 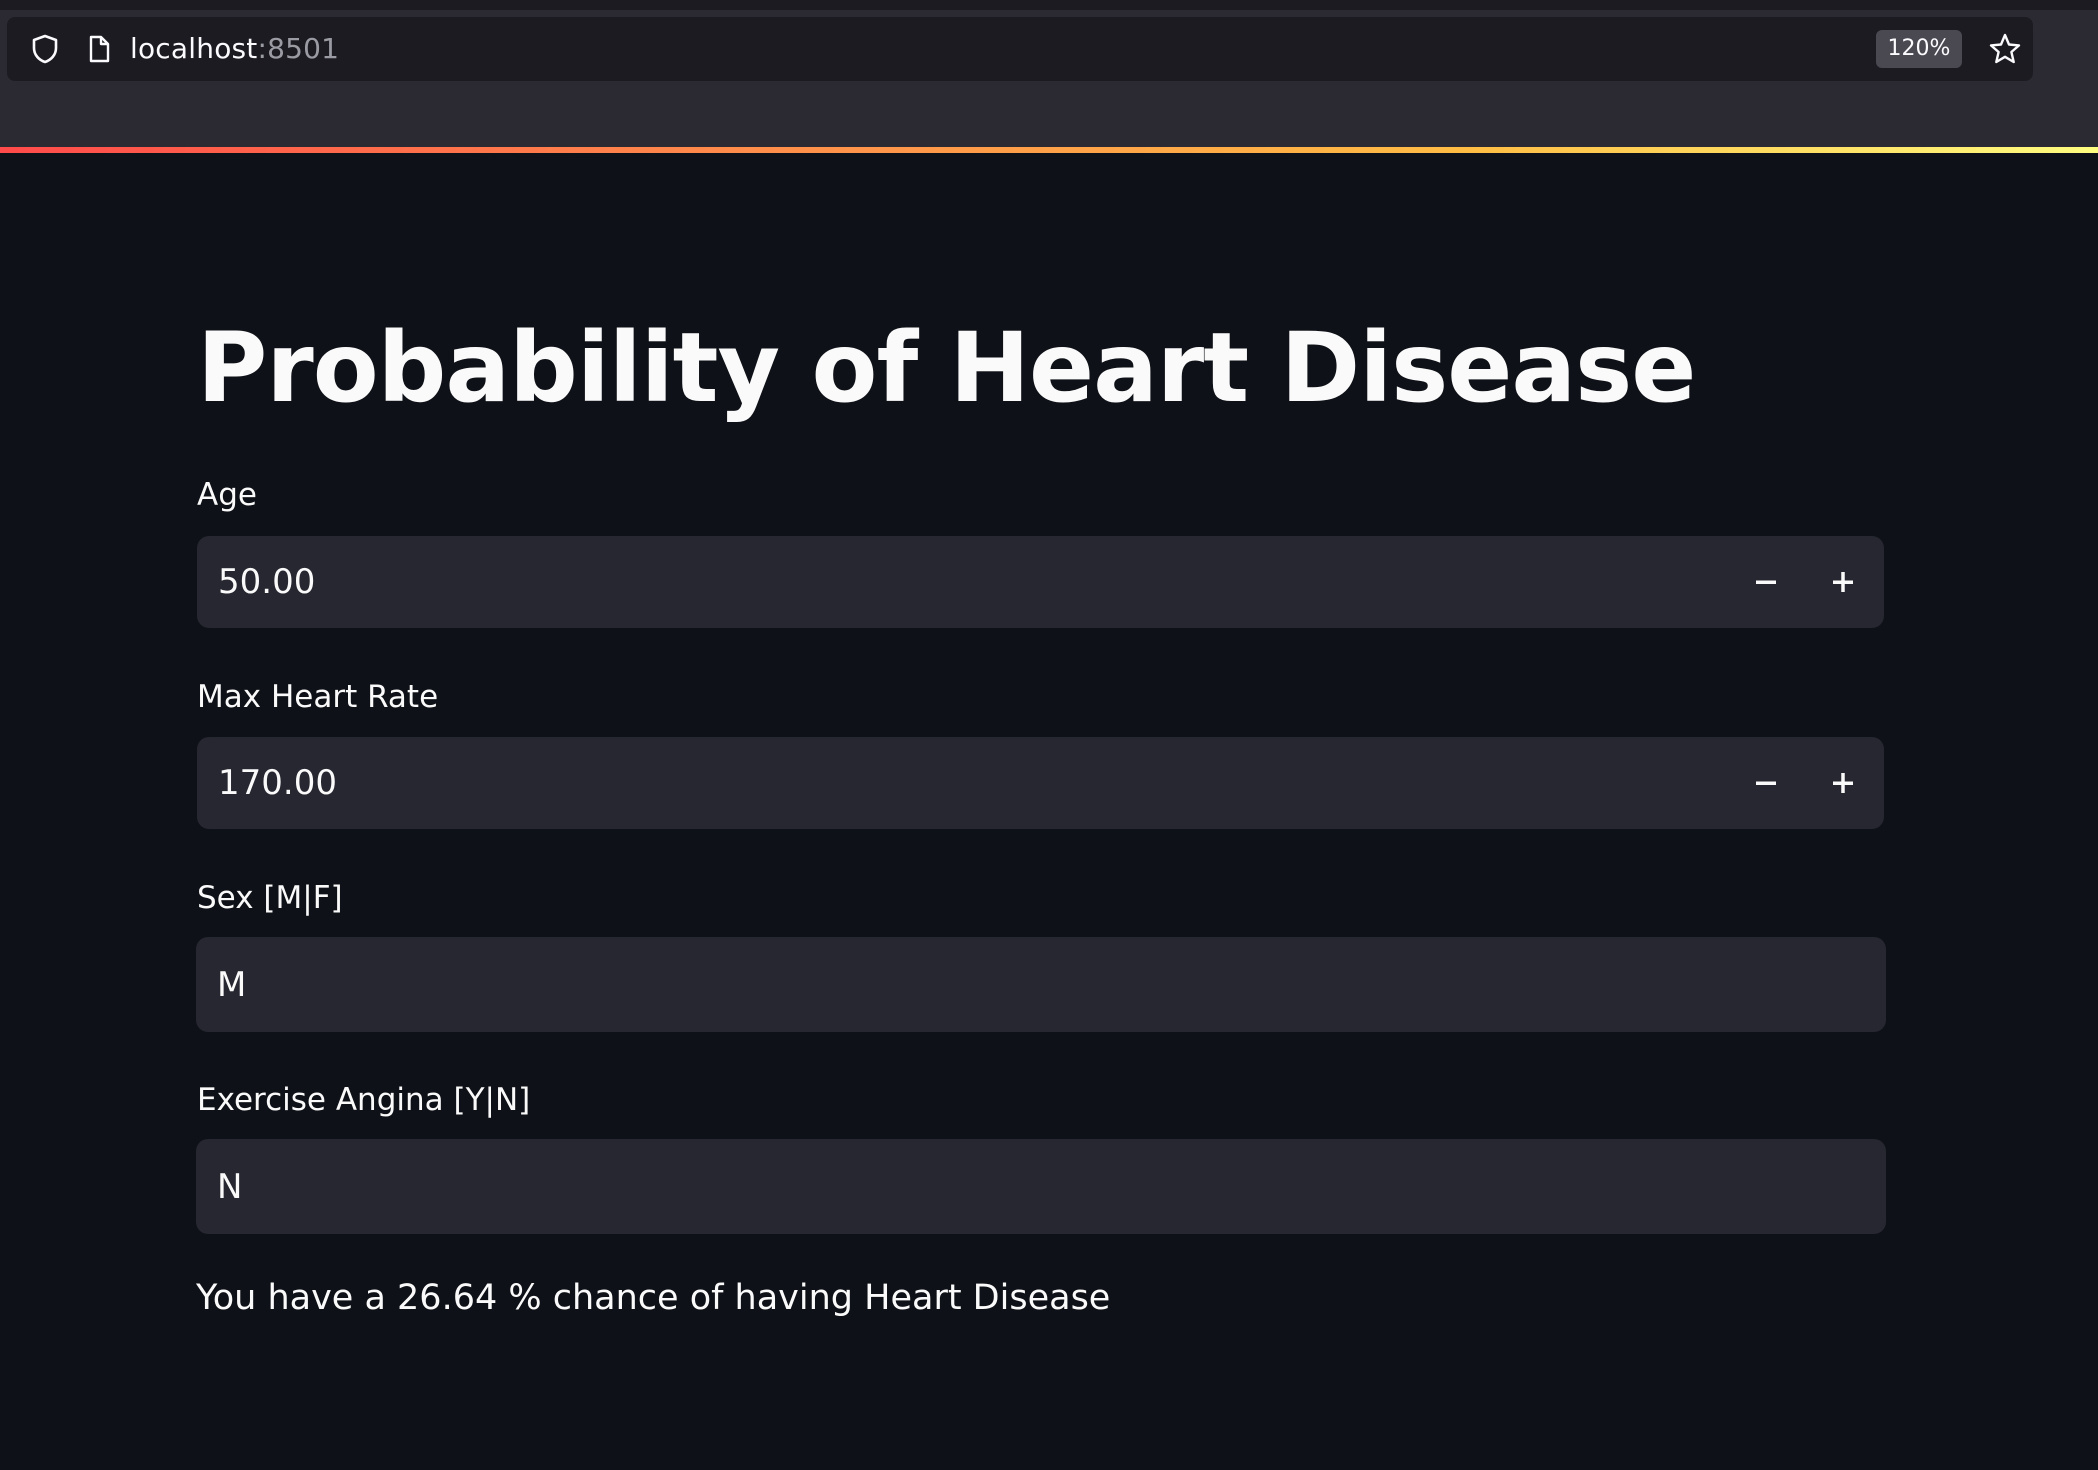 I want to click on address-bar: localhost:8501 120%, so click(x=1020, y=49).